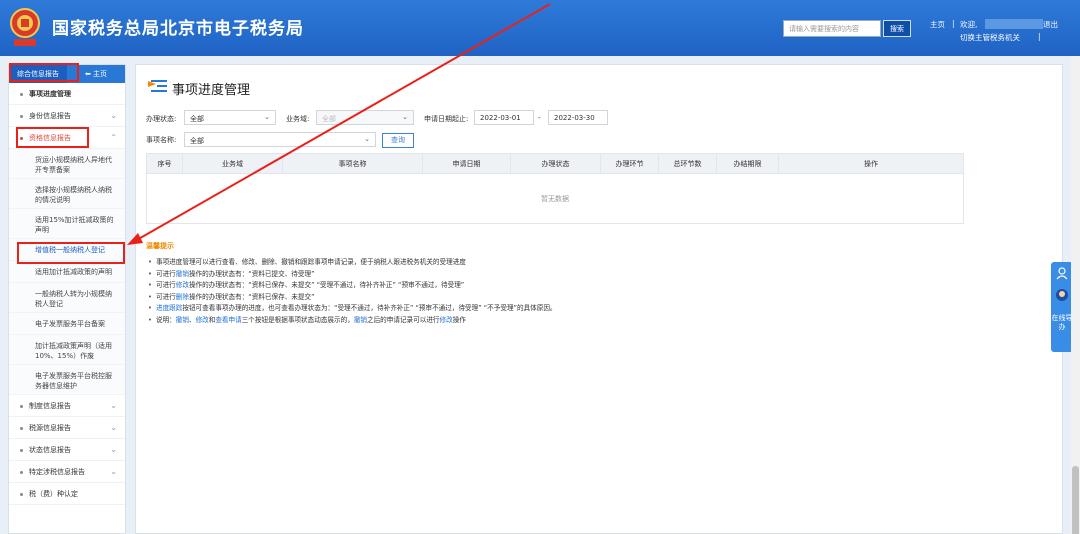  Describe the element at coordinates (280, 139) in the screenshot. I see `item-name-select: 全部 ⌄` at that location.